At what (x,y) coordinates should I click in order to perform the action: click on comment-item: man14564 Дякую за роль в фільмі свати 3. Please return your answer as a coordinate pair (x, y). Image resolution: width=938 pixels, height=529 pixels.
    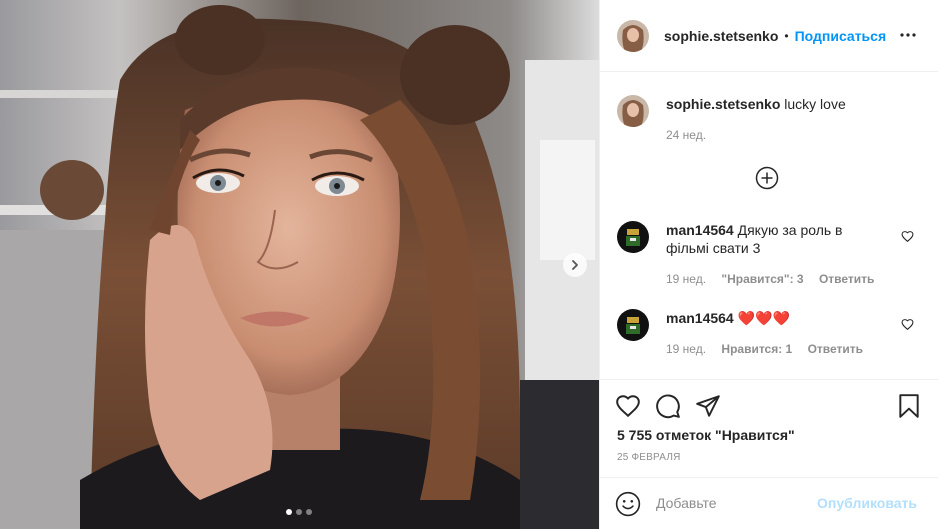
    Looking at the image, I should click on (767, 239).